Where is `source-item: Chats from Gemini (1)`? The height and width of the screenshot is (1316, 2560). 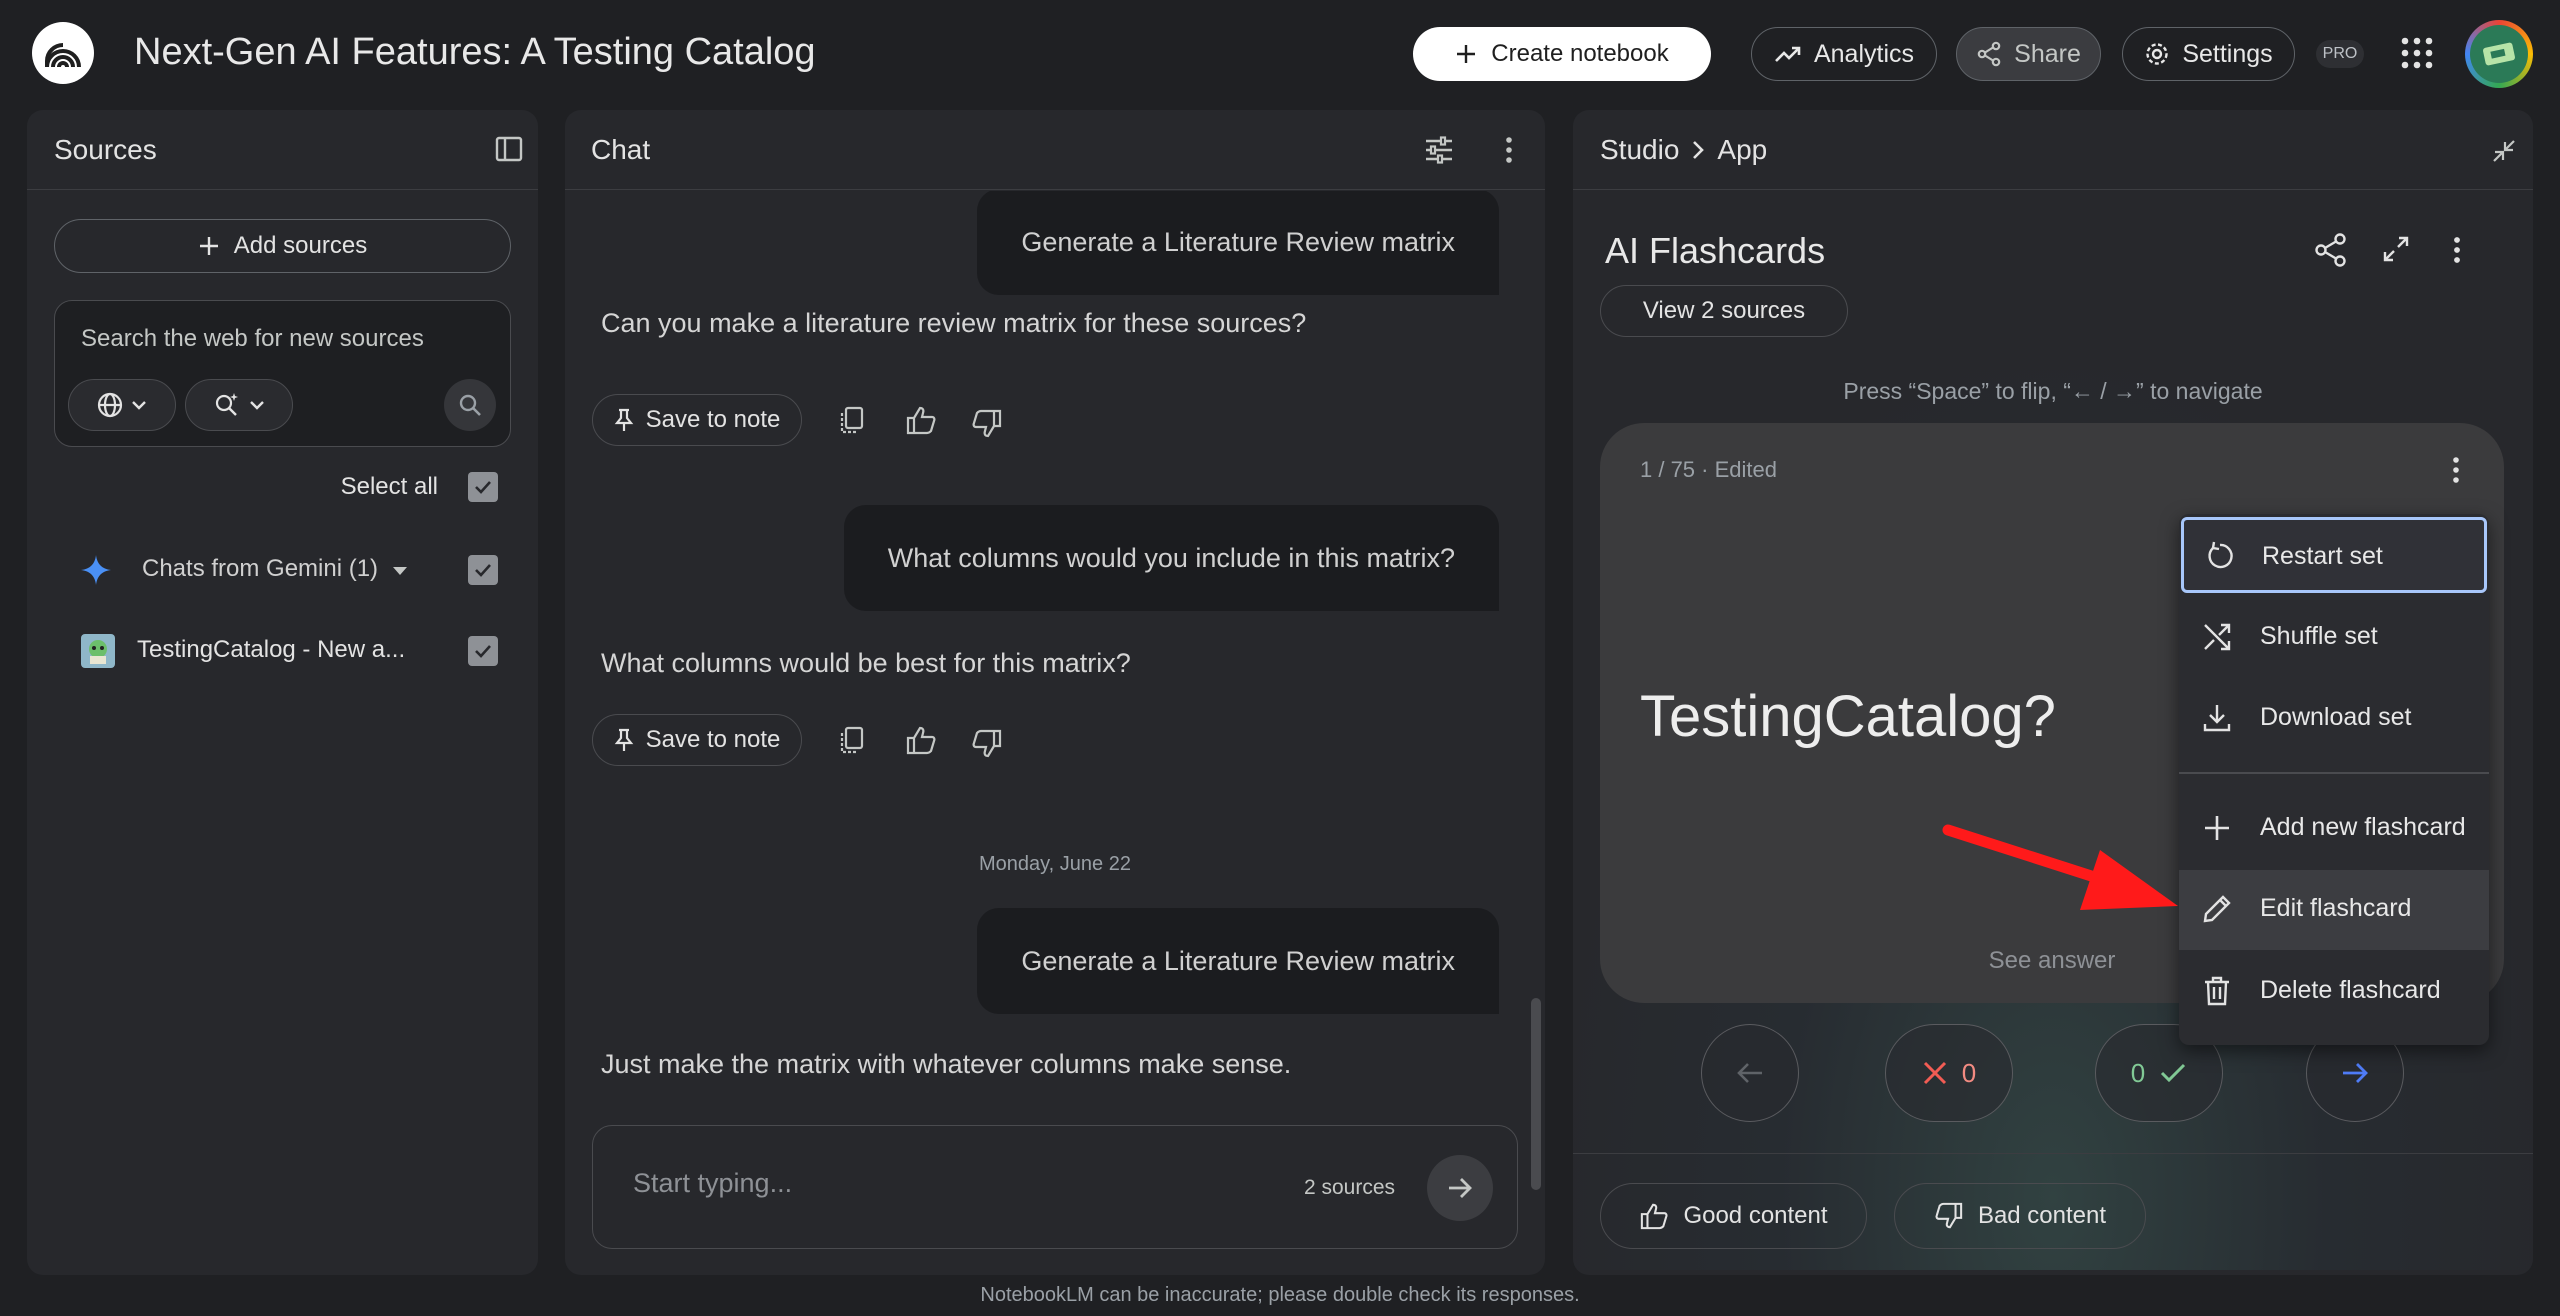 source-item: Chats from Gemini (1) is located at coordinates (282, 570).